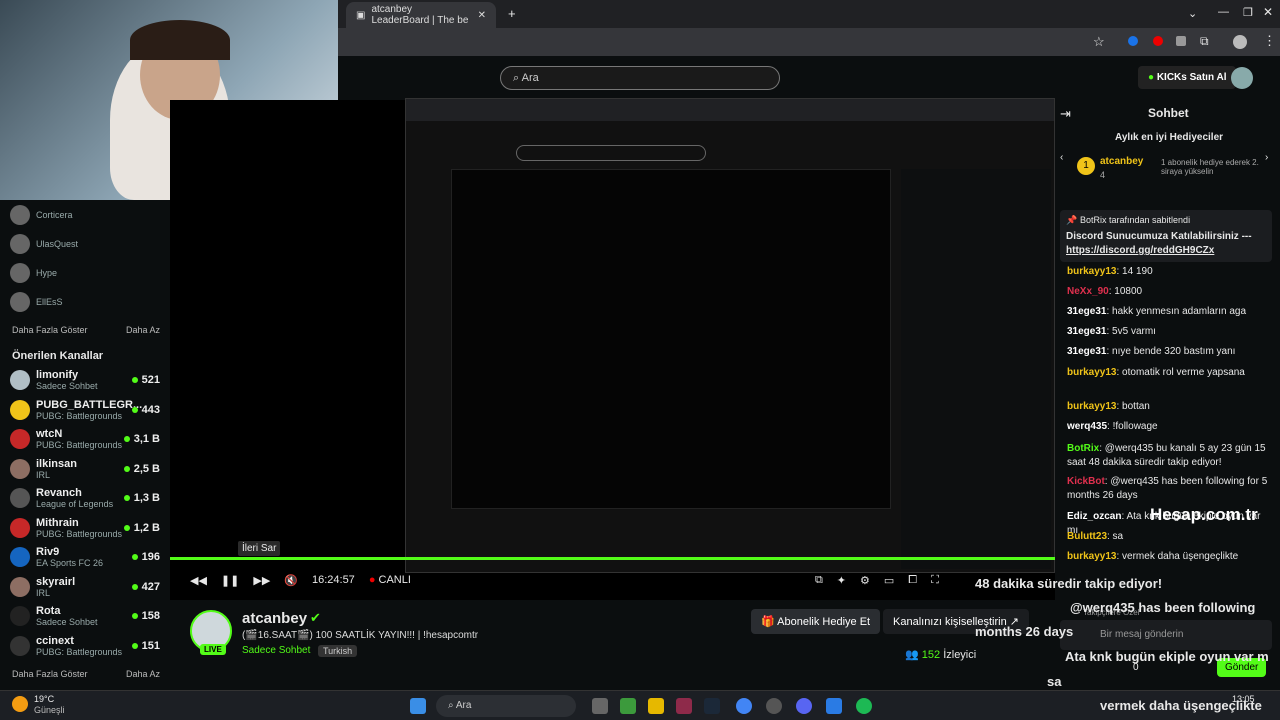 The image size is (1280, 720). What do you see at coordinates (640, 78) in the screenshot?
I see `search-input: ⌕ Ara` at bounding box center [640, 78].